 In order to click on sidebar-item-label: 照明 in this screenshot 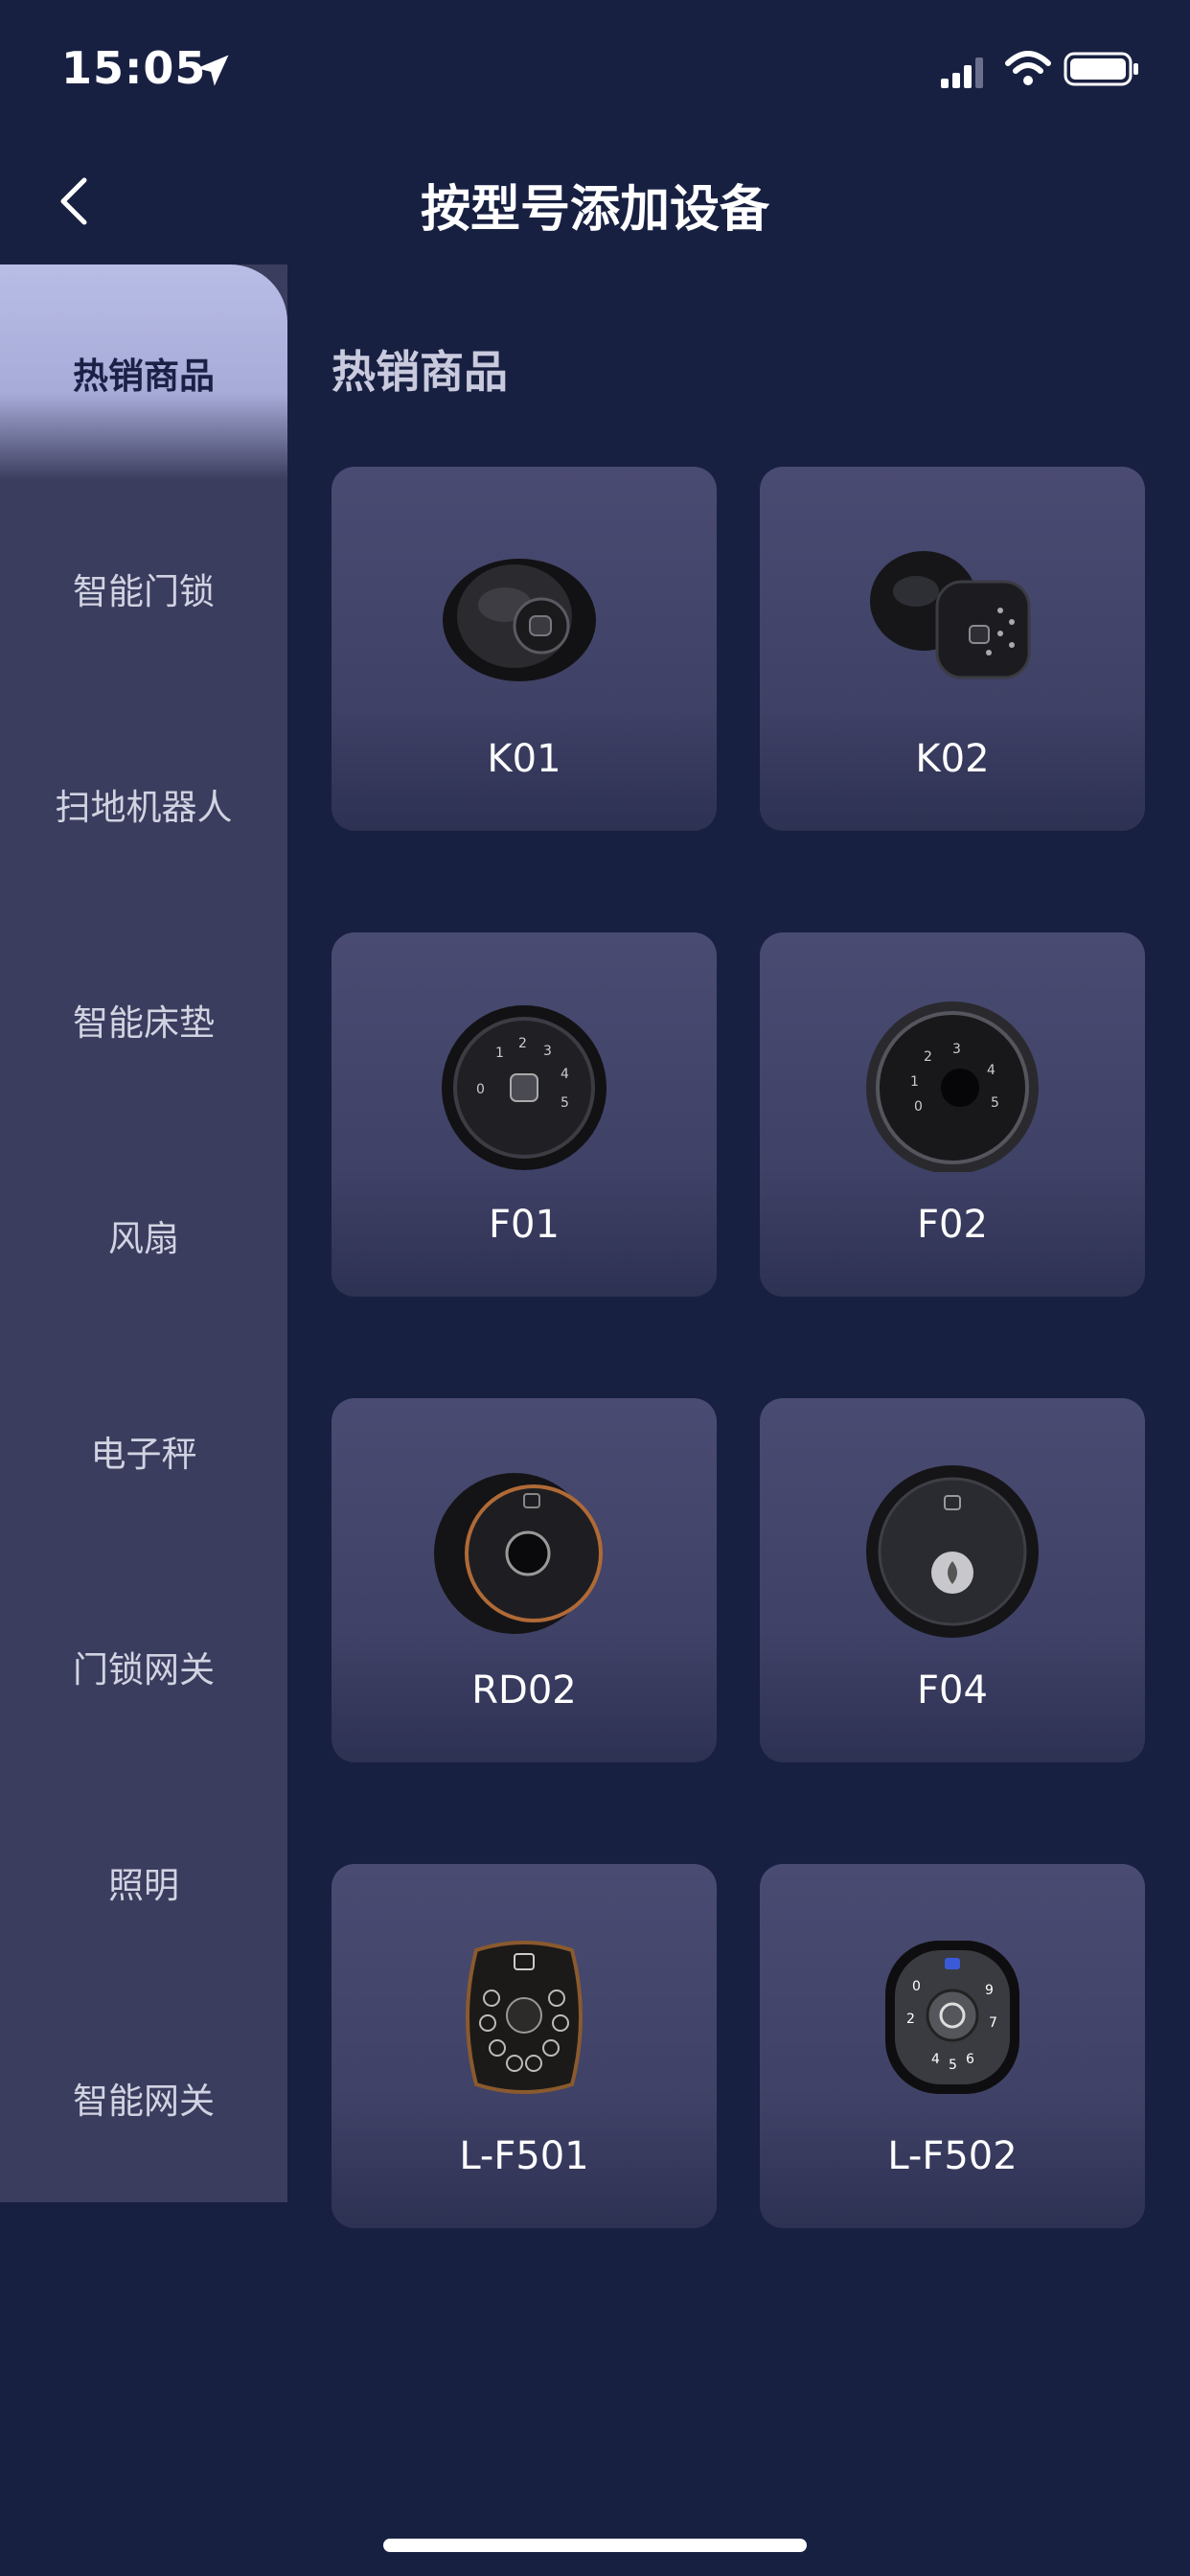, I will do `click(144, 1885)`.